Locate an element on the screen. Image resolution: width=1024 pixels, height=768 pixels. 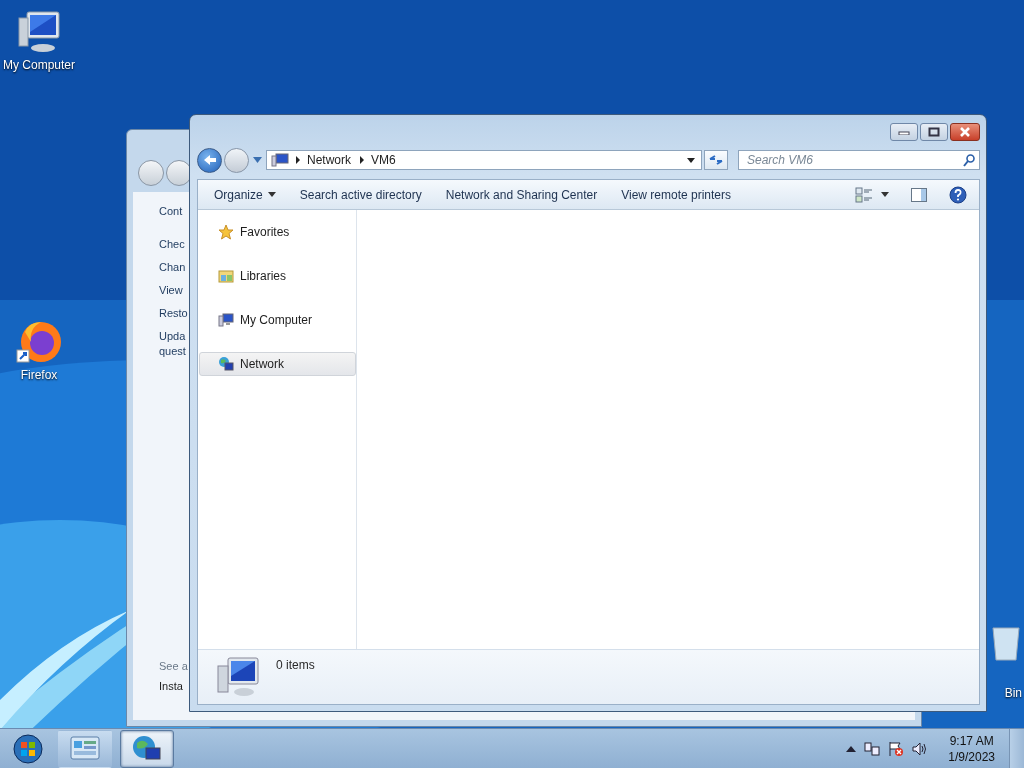
navigation-item: Libraries is located at coordinates (277, 276).